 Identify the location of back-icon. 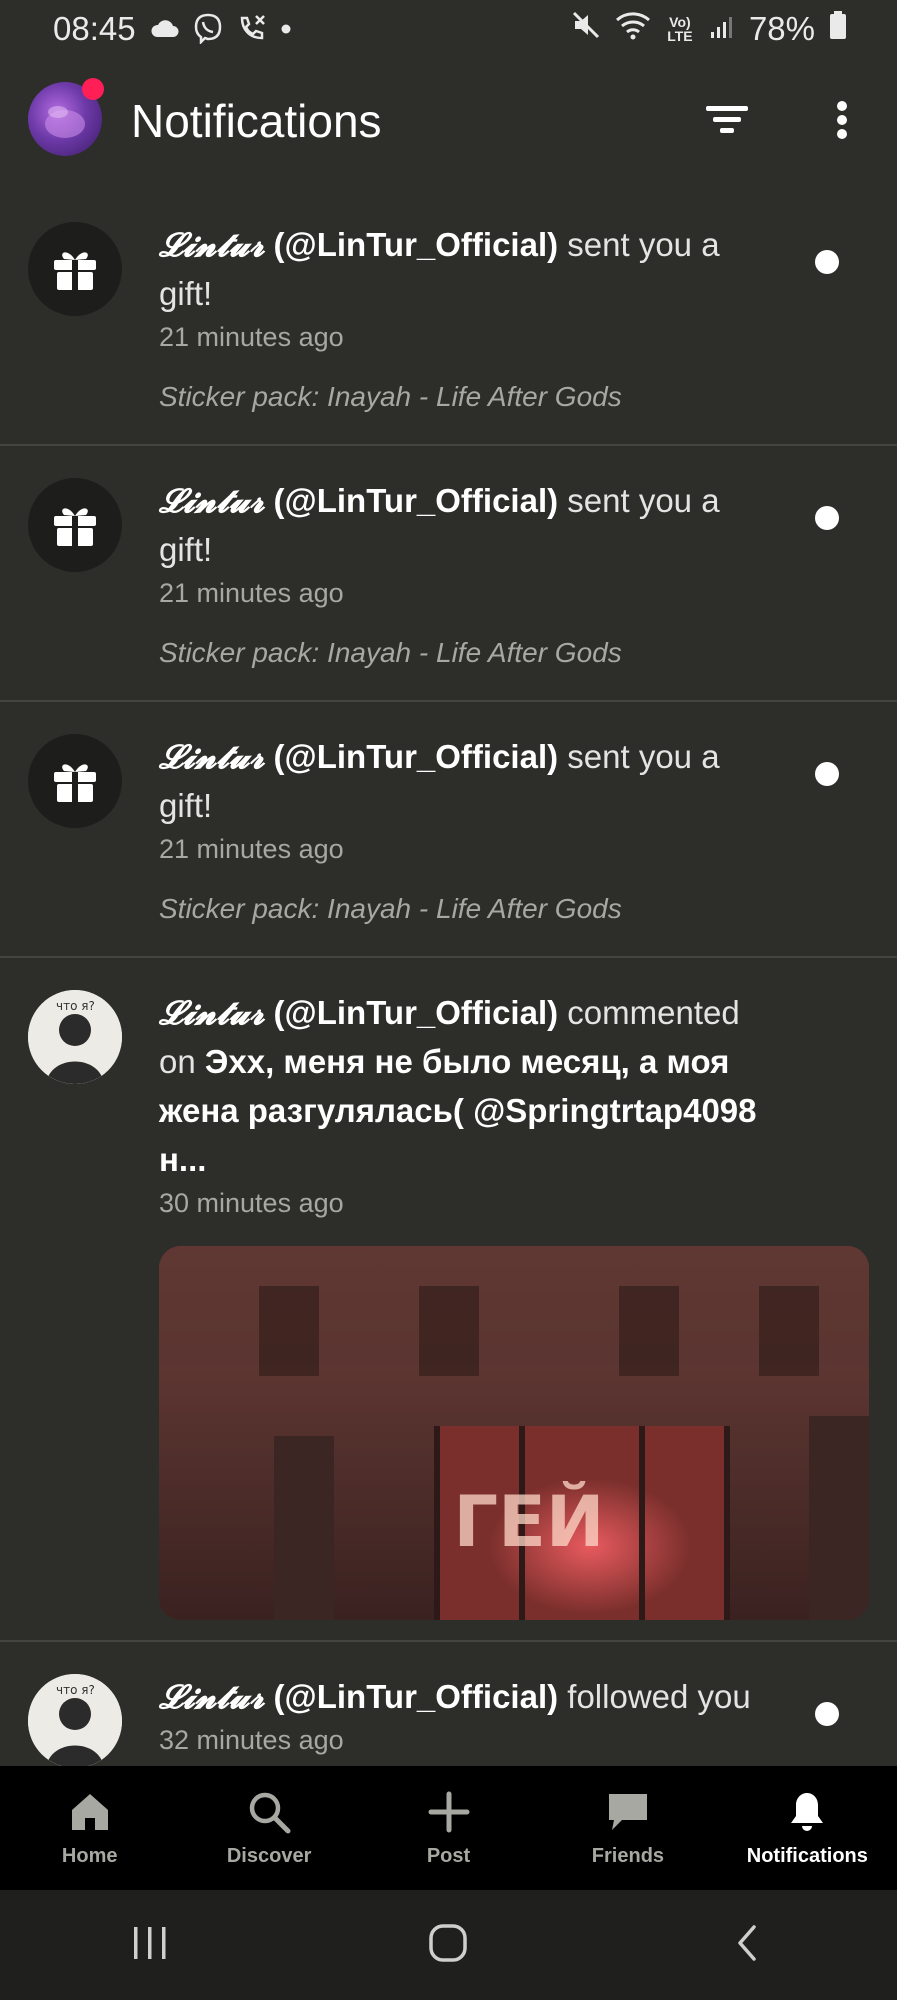
(748, 1945).